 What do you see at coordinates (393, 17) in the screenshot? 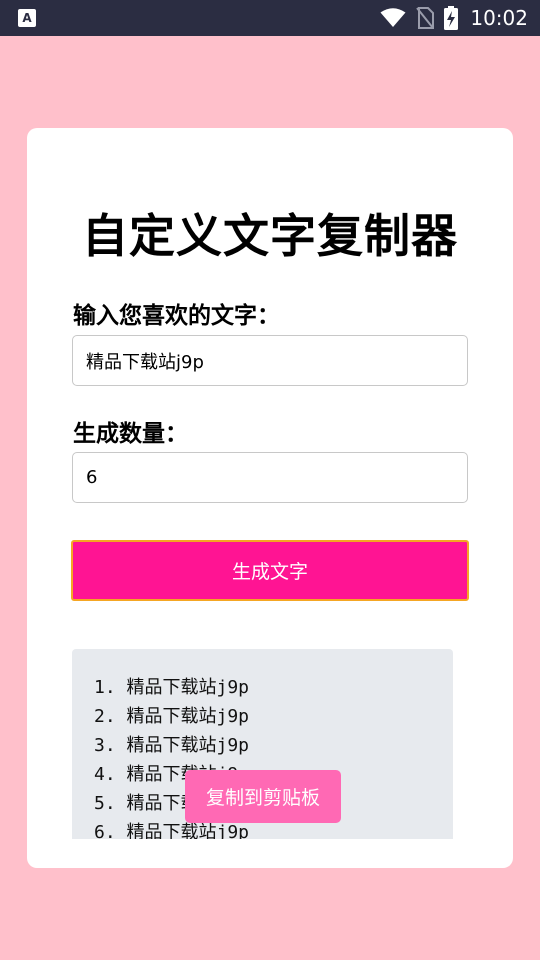
I see `wifi-icon` at bounding box center [393, 17].